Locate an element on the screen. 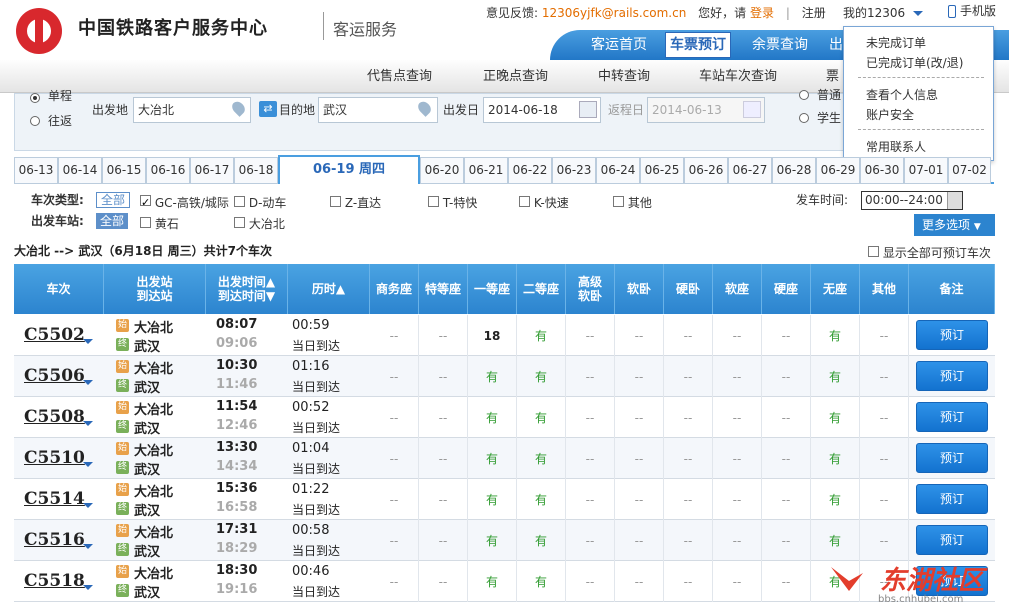 This screenshot has height=616, width=1009. train-number-link: C5514 is located at coordinates (54, 499).